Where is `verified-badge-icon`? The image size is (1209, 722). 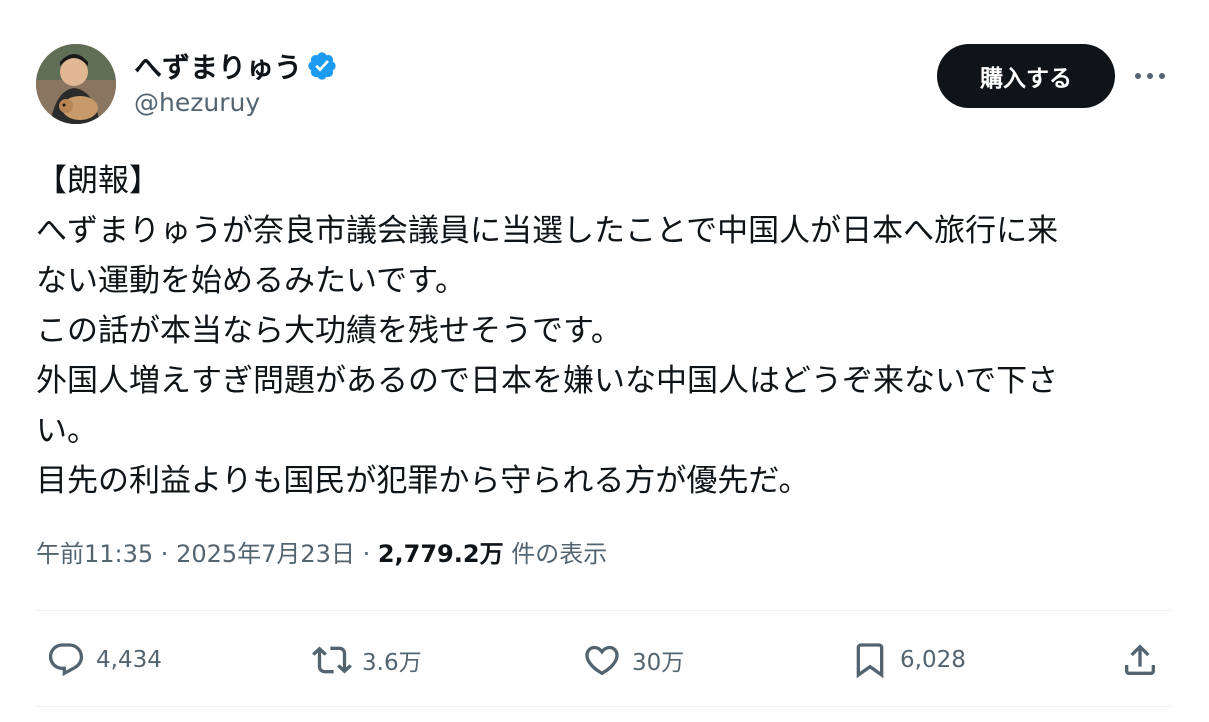 verified-badge-icon is located at coordinates (322, 66).